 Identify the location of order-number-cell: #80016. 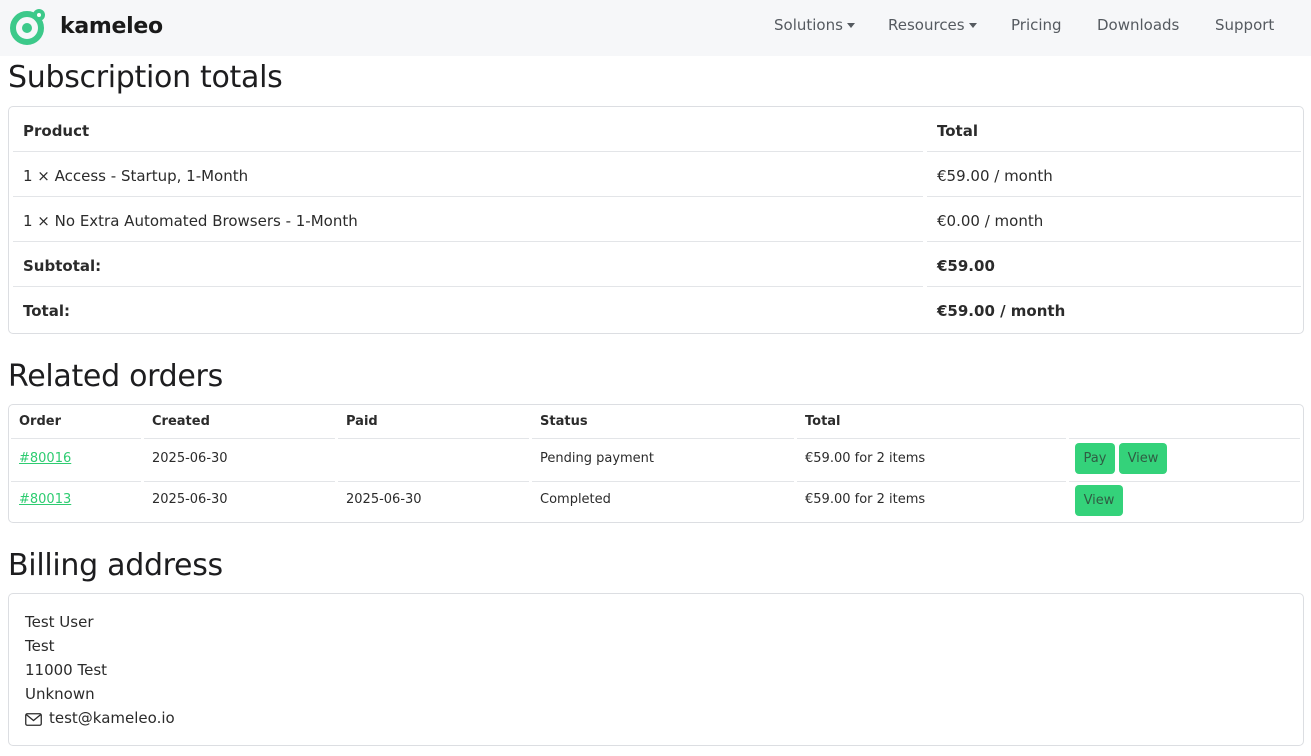
(76, 461).